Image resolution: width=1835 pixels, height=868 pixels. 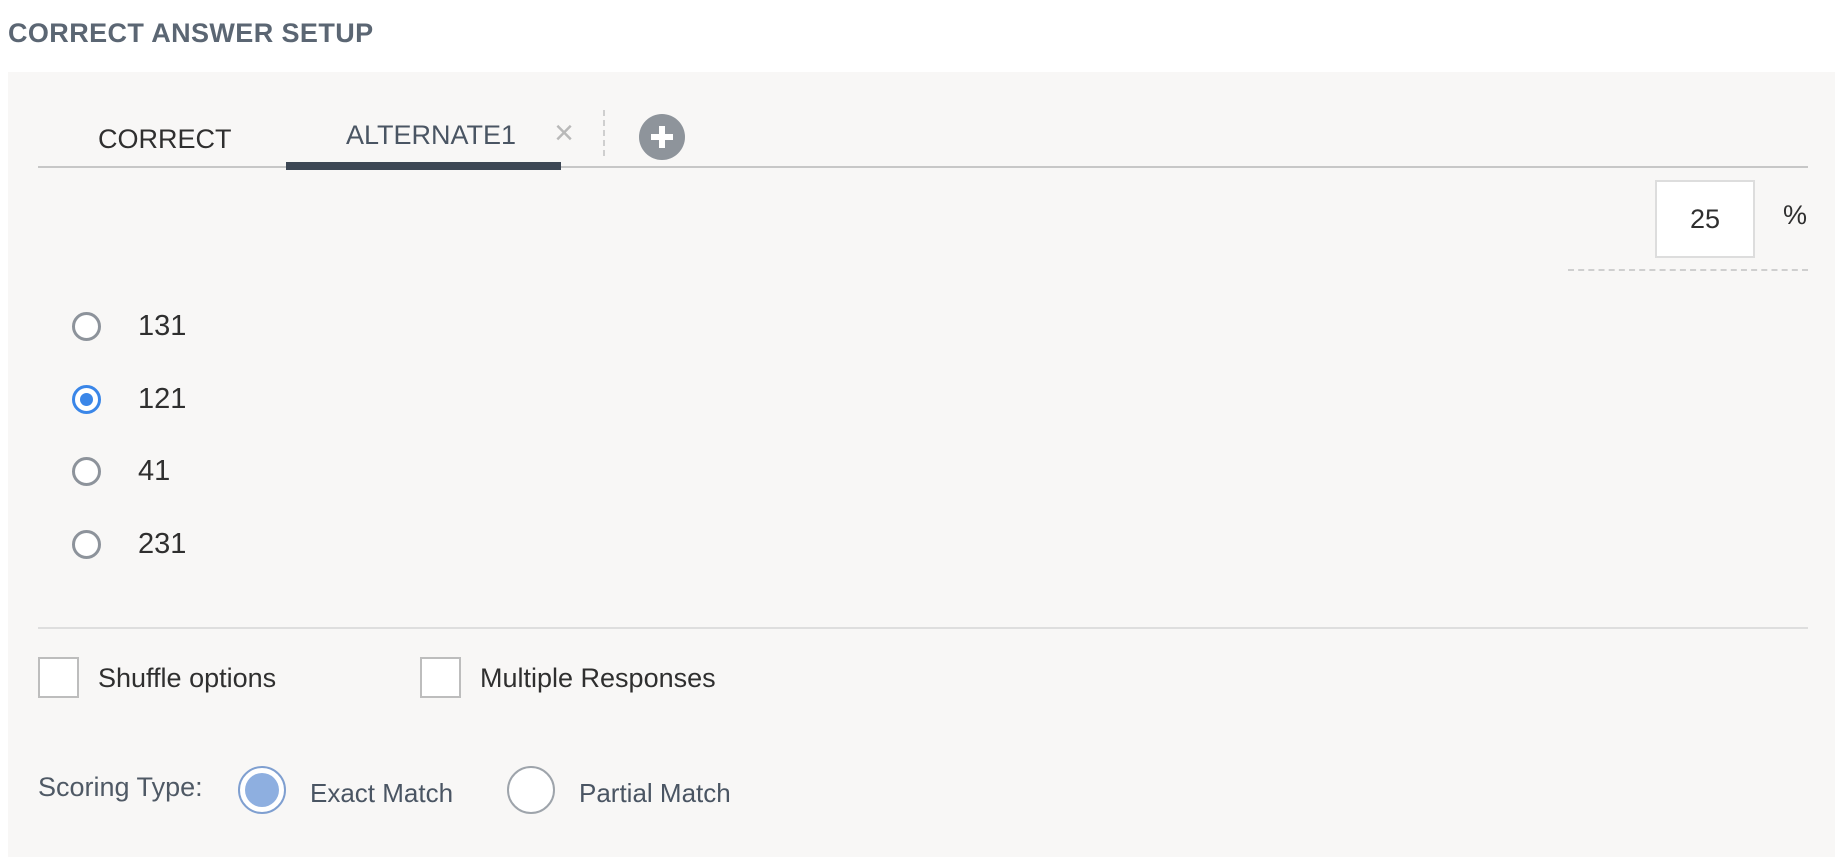 What do you see at coordinates (598, 678) in the screenshot?
I see `multiple-responses-label: Multiple Responses` at bounding box center [598, 678].